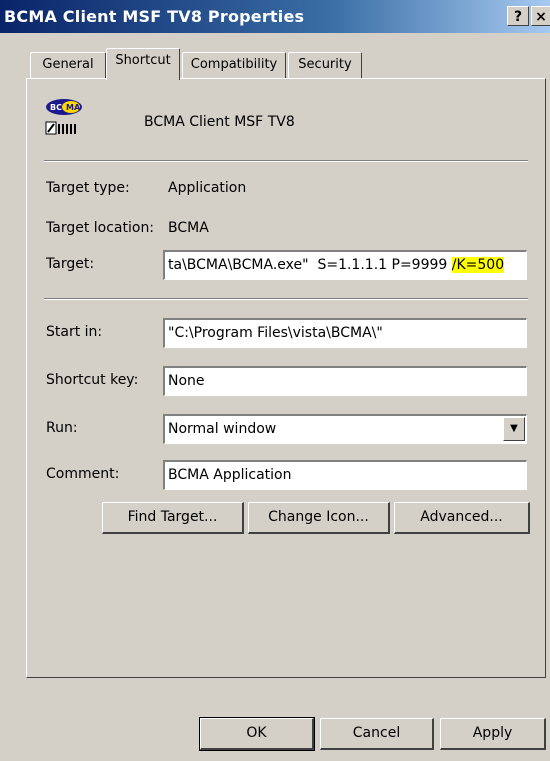 The width and height of the screenshot is (550, 761). What do you see at coordinates (310, 265) in the screenshot?
I see `target-value: ta\BCMA\BCMA.exe" S=1.1.1.1 P=9999` at bounding box center [310, 265].